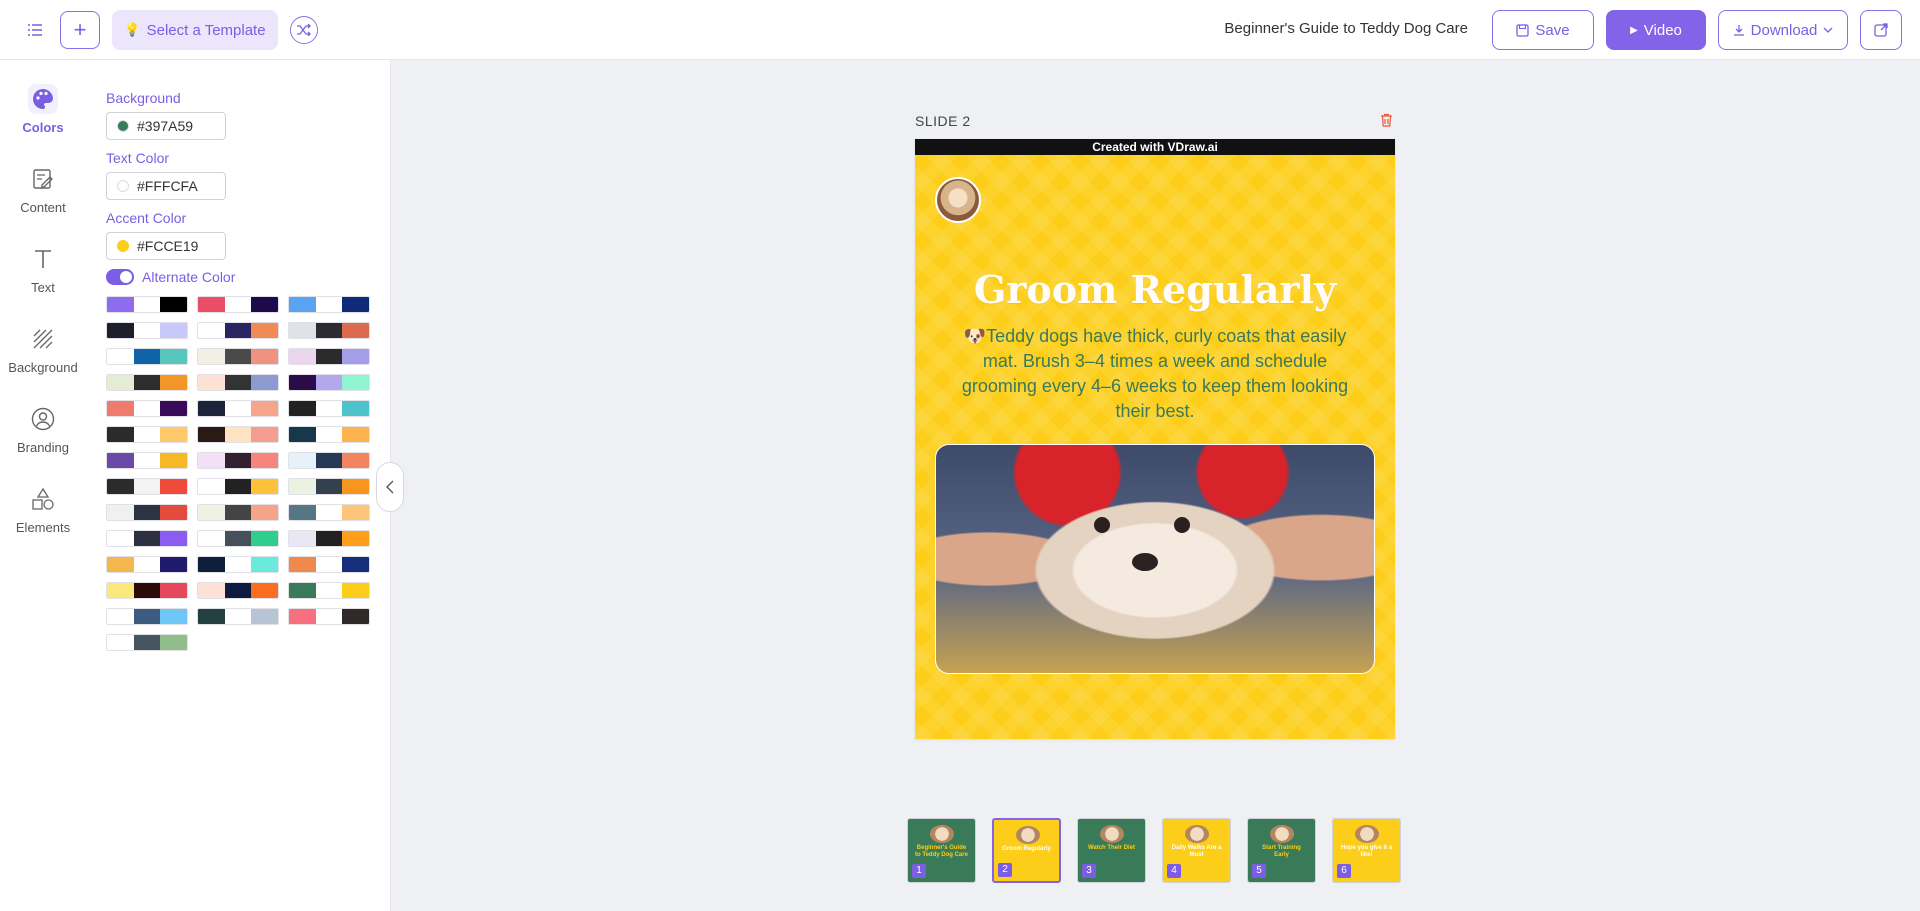  I want to click on slide-title: Groom Regularly, so click(1155, 289).